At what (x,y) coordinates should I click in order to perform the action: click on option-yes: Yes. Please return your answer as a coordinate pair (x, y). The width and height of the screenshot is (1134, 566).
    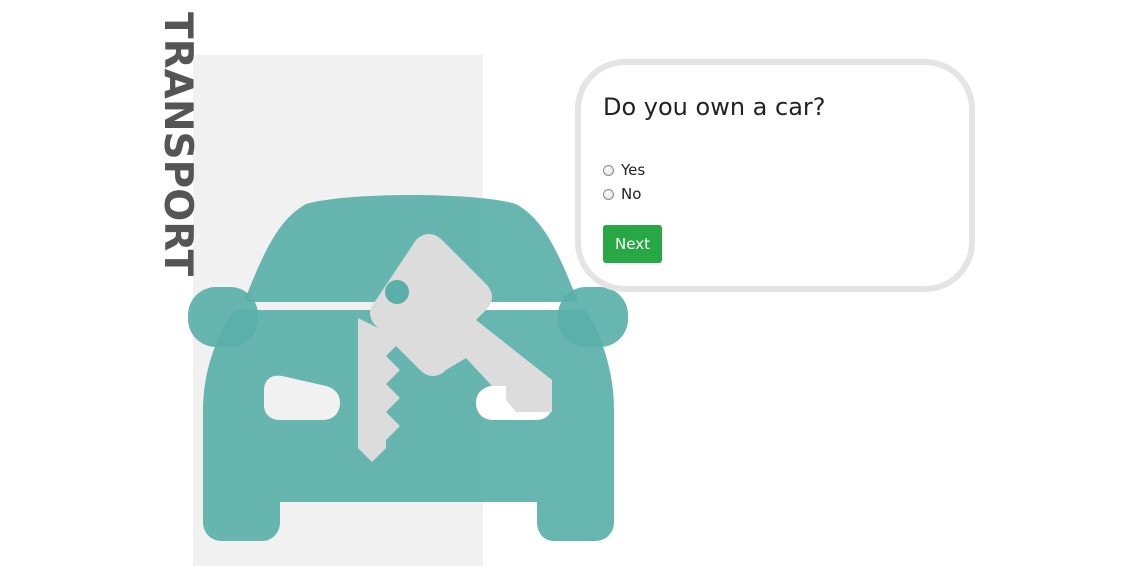
    Looking at the image, I should click on (624, 170).